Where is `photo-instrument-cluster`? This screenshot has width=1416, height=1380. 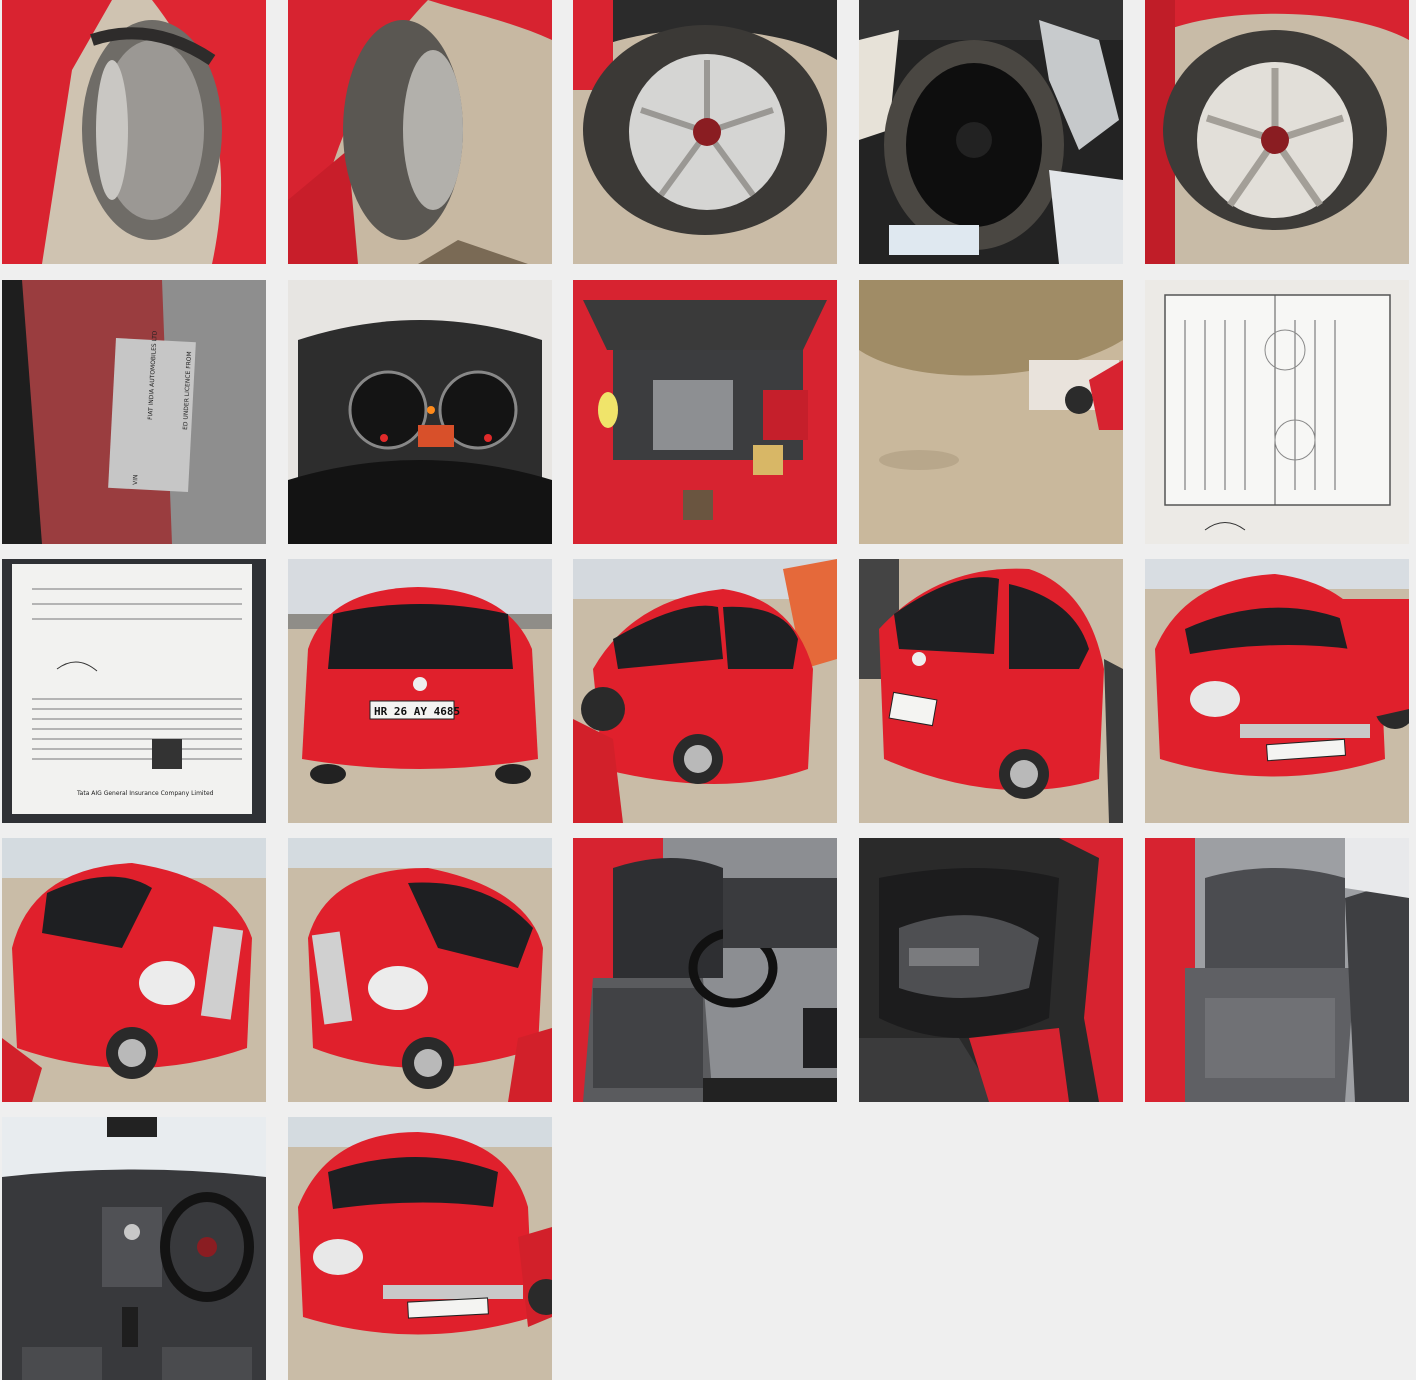
photo-instrument-cluster is located at coordinates (420, 412).